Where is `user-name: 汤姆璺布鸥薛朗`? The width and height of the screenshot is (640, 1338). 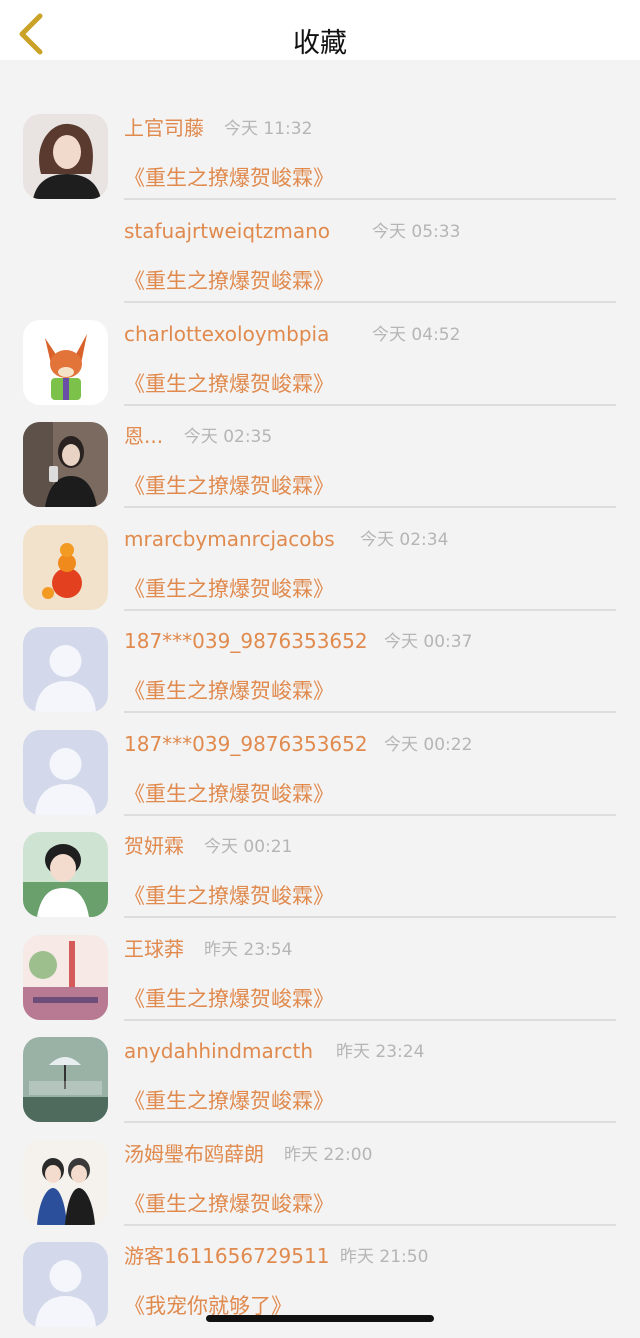 user-name: 汤姆璺布鸥薛朗 is located at coordinates (194, 1154).